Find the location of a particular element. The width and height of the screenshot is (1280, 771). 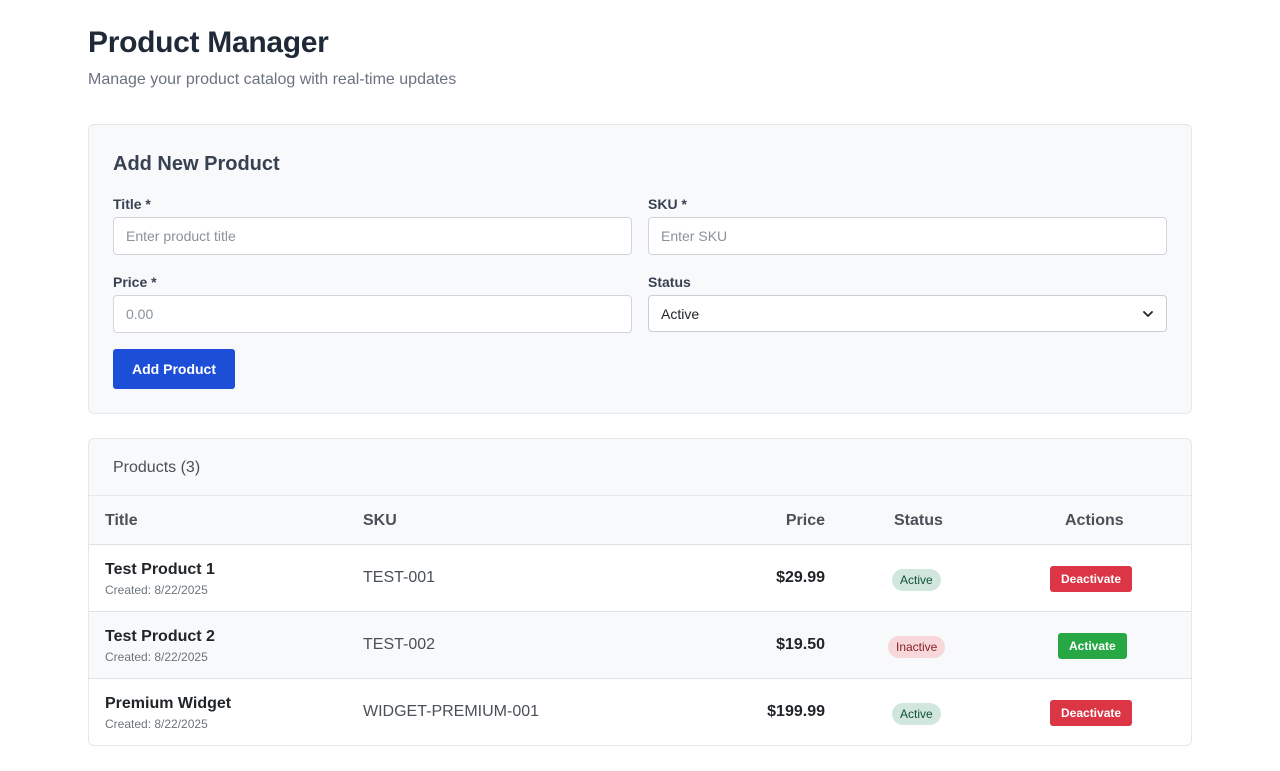

products-header: Products (3) is located at coordinates (640, 467).